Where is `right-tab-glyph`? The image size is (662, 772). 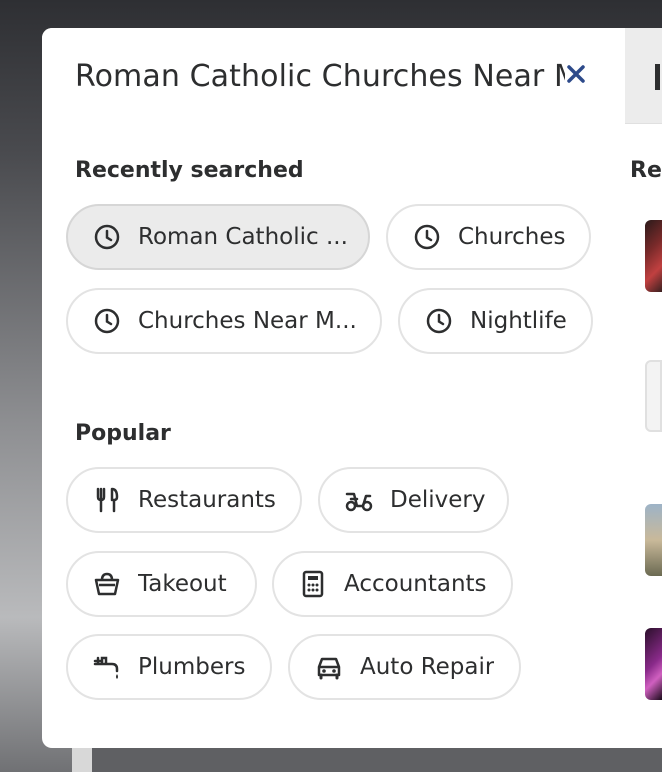 right-tab-glyph is located at coordinates (657, 77).